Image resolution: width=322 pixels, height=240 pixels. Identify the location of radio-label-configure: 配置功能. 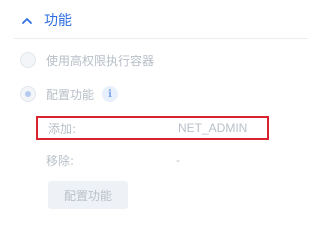
(70, 94).